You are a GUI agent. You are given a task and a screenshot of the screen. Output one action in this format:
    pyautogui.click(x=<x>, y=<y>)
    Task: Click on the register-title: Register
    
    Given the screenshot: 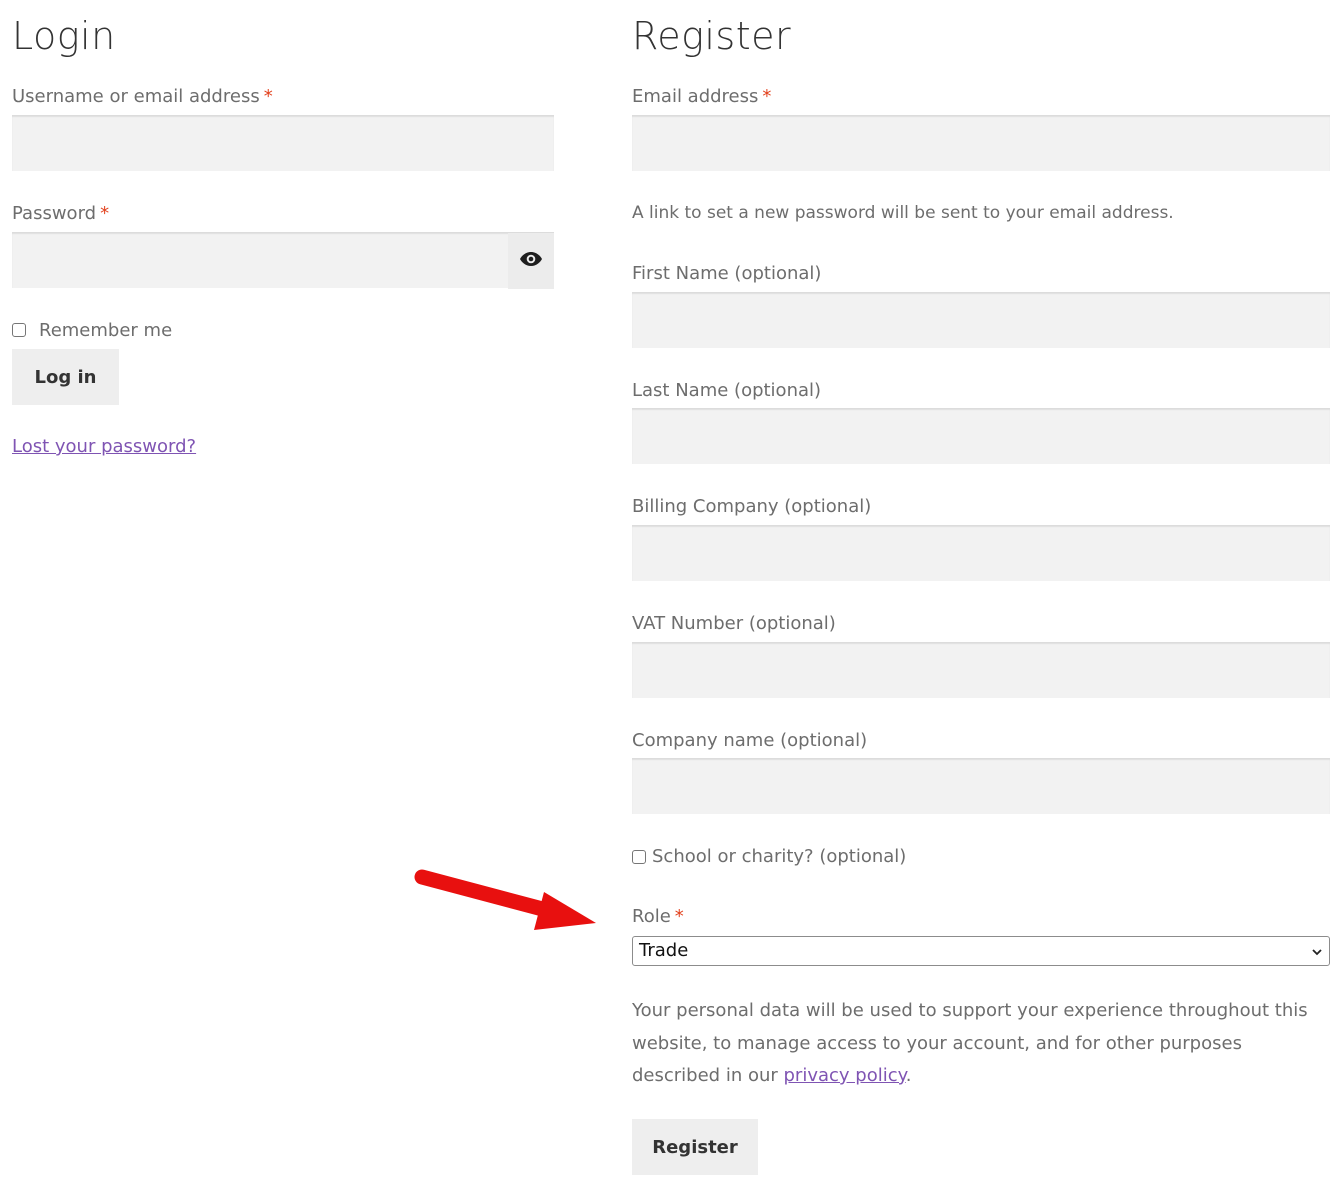 What is the action you would take?
    pyautogui.click(x=712, y=36)
    